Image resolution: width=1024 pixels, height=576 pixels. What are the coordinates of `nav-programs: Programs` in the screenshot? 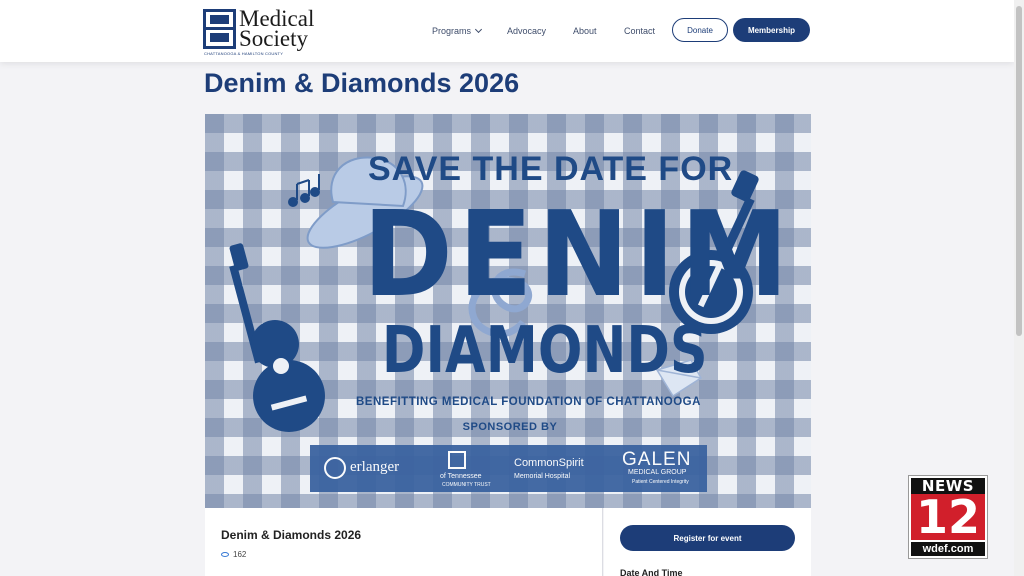 It's located at (457, 30).